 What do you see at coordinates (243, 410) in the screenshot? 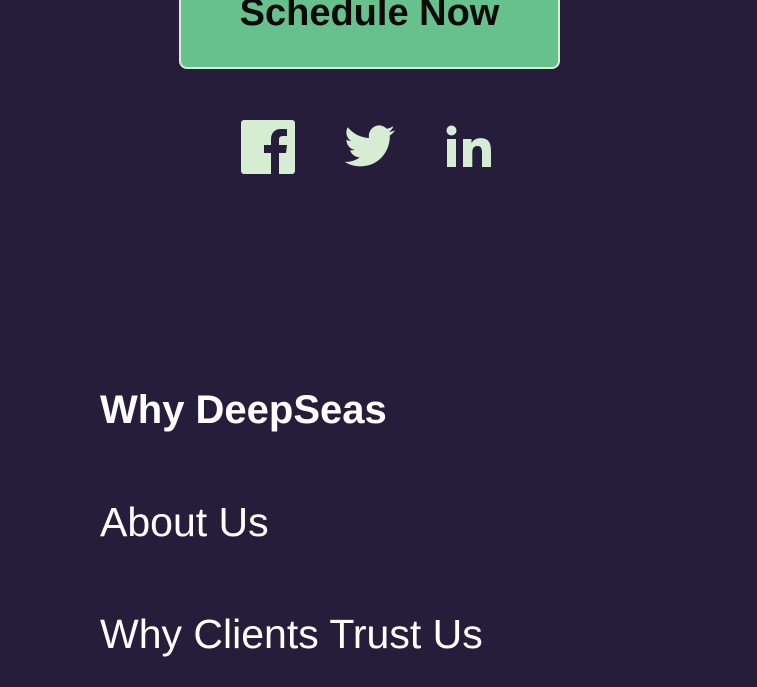
I see `footer-heading: Why DeepSeas` at bounding box center [243, 410].